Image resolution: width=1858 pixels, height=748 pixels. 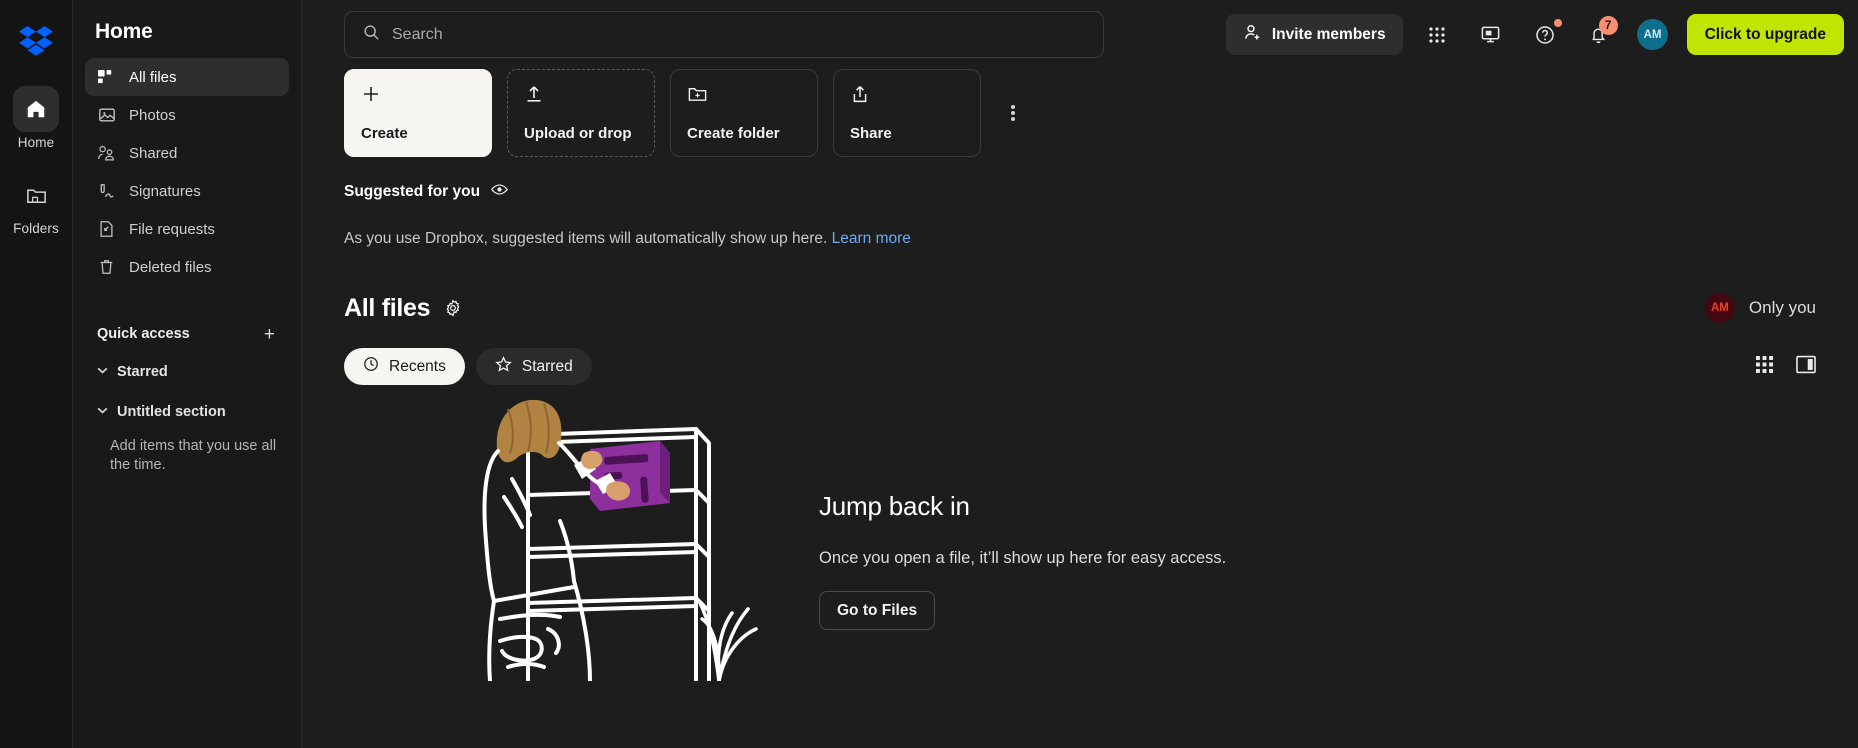 I want to click on sidebar-item-photos: Photos, so click(x=187, y=115).